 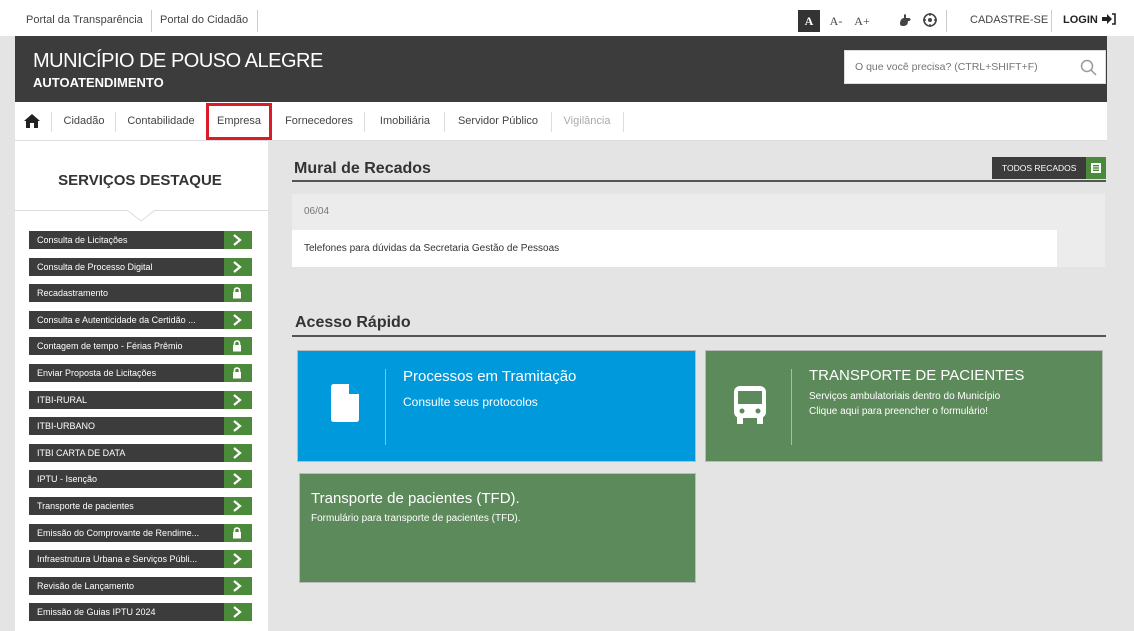 What do you see at coordinates (110, 346) in the screenshot?
I see `featured-service-label: Contagem de tempo - Férias Prêmio` at bounding box center [110, 346].